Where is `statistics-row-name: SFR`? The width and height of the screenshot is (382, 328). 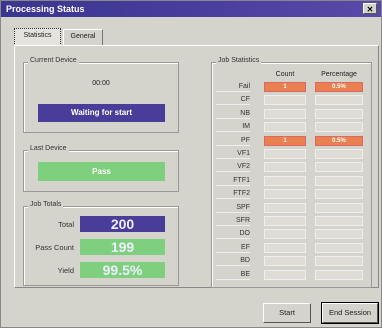 statistics-row-name: SFR is located at coordinates (233, 221).